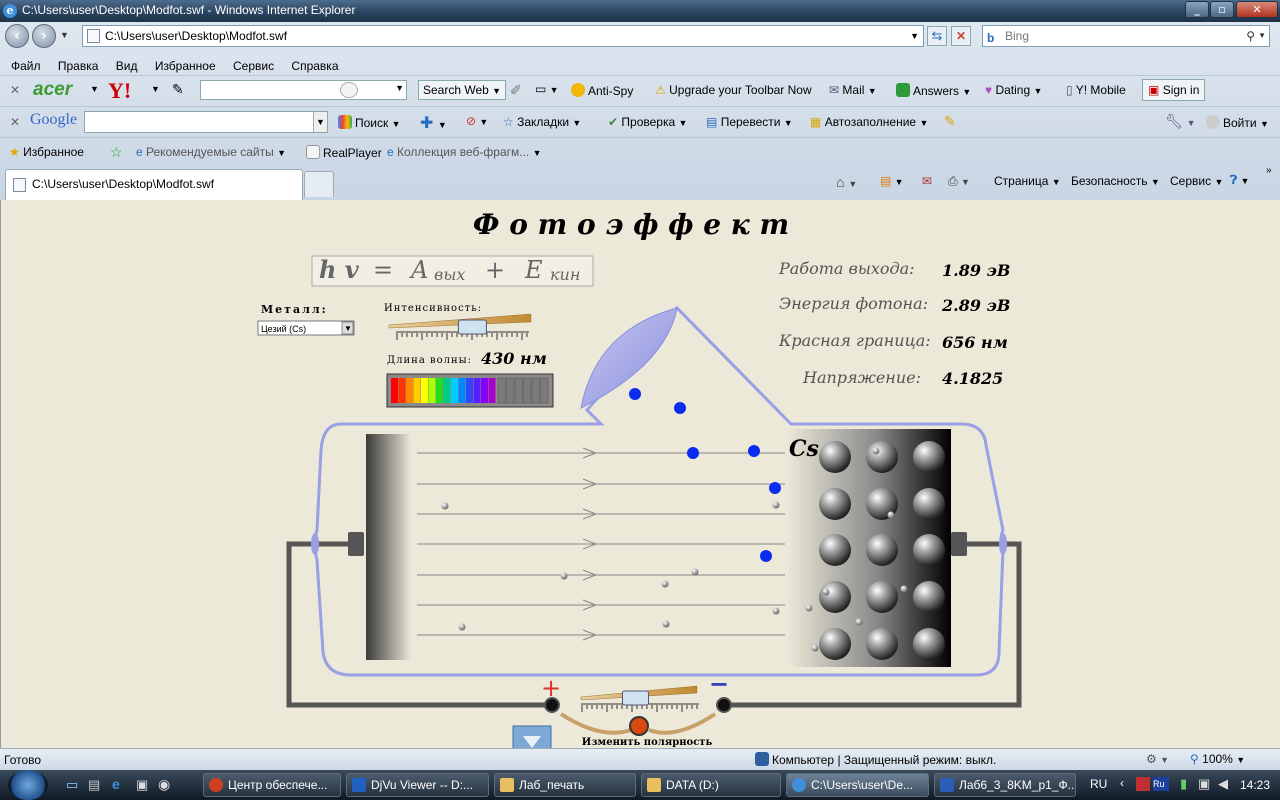  I want to click on search-dropdown-icon: ▼, so click(1262, 36).